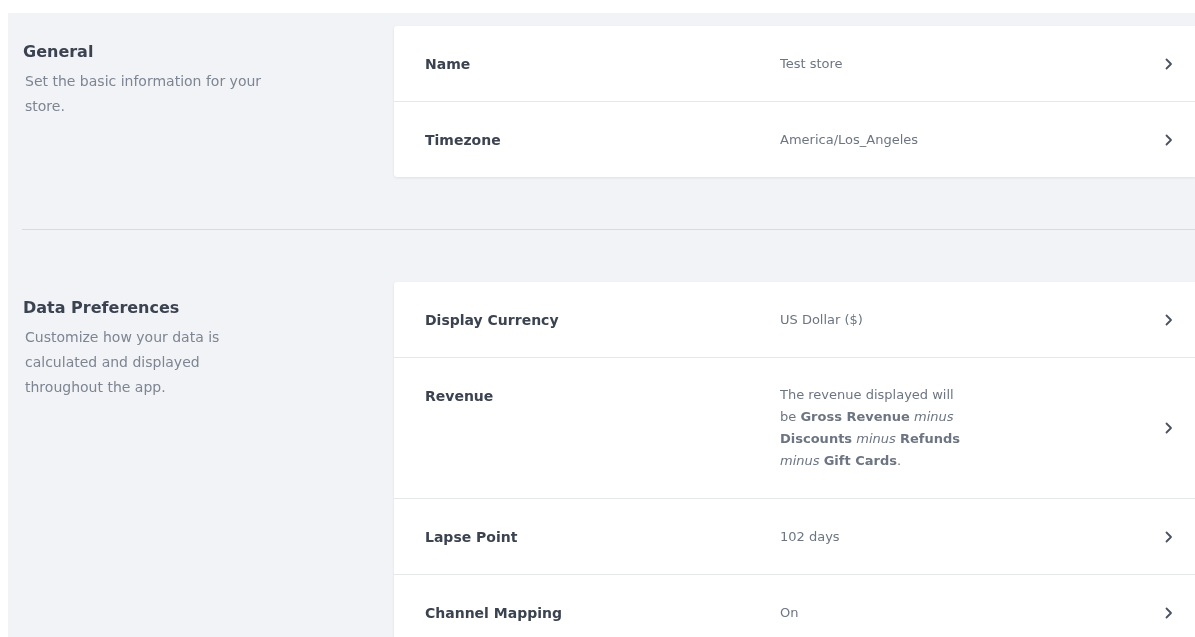  I want to click on settings-row: Revenue The revenue displayed will be Gross Revenue minus Discounts minus Refunds minus Gift Cards., so click(794, 427).